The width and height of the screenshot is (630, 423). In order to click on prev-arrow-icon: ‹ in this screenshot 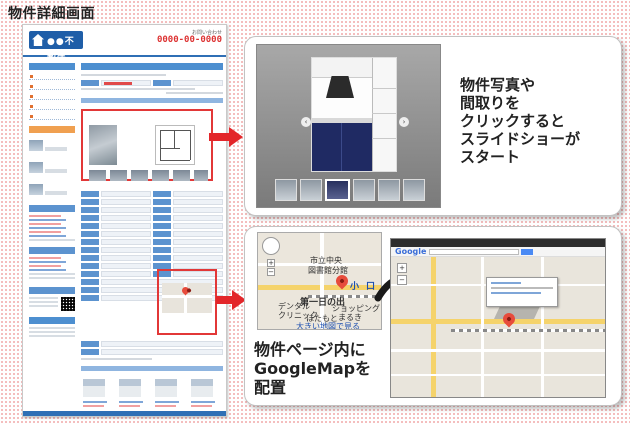, I will do `click(306, 122)`.